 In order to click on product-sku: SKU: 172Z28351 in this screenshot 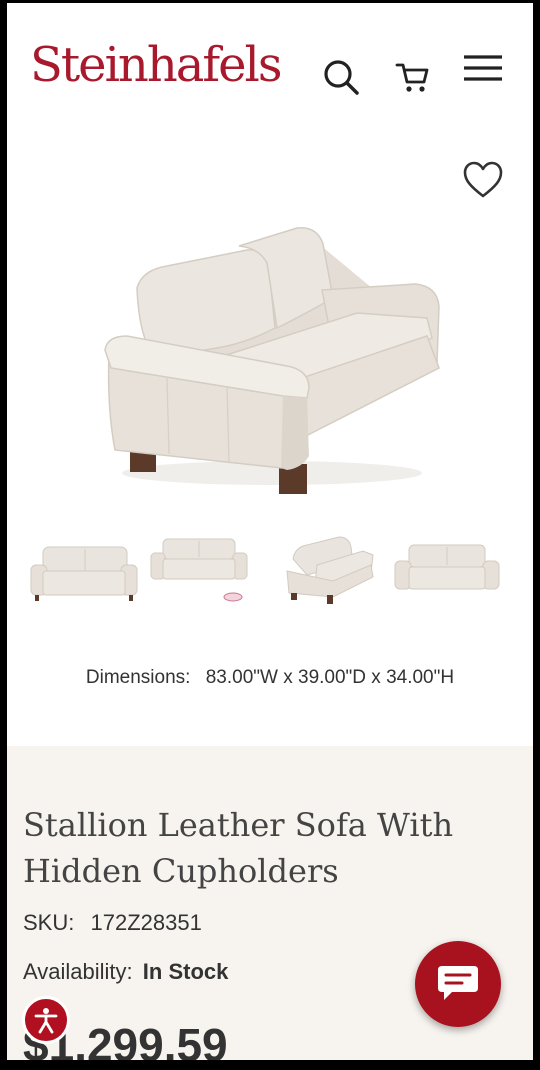, I will do `click(112, 923)`.